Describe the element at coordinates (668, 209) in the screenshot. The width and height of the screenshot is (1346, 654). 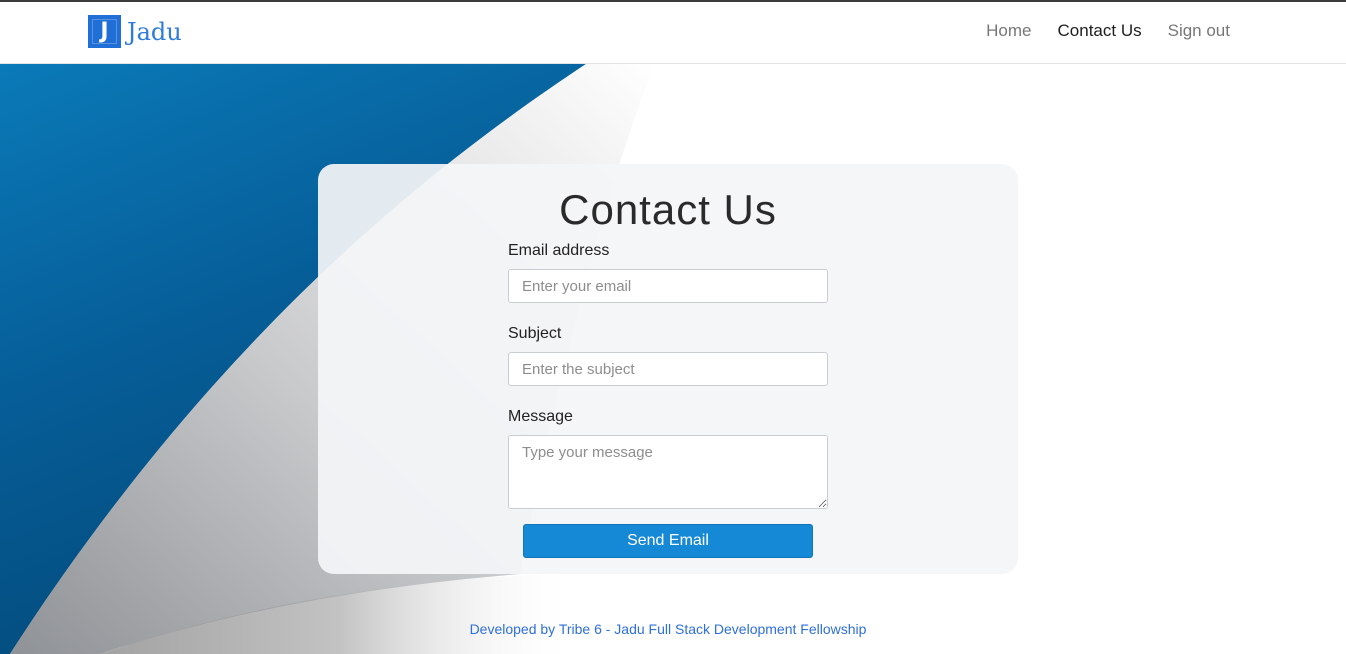
I see `page-title: Contact Us` at that location.